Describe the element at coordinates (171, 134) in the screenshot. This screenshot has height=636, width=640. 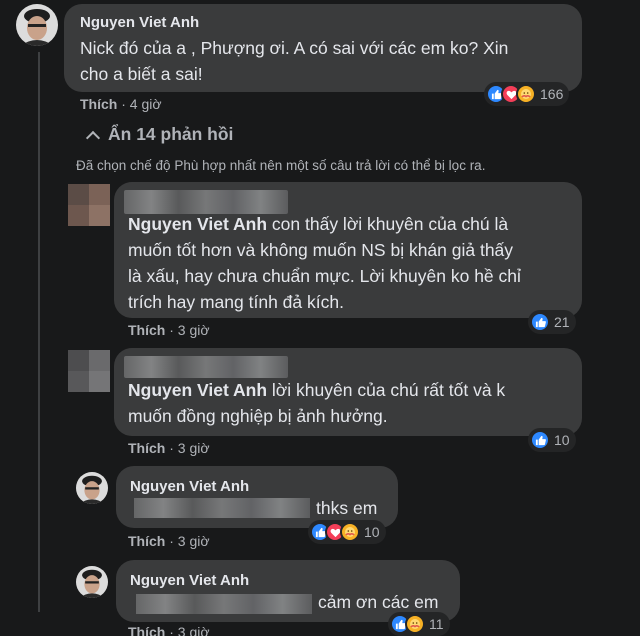
I see `hide-replies-label: Ẩn 14 phản hồi` at that location.